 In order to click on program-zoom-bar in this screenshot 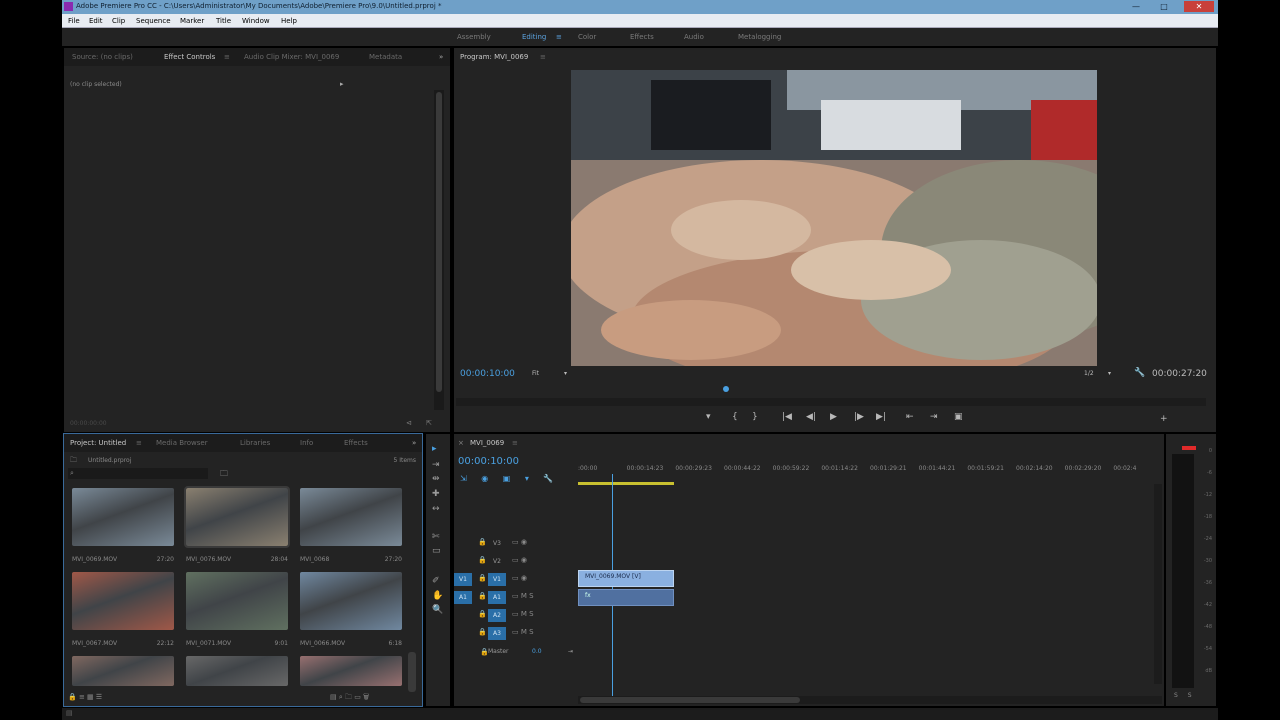, I will do `click(831, 402)`.